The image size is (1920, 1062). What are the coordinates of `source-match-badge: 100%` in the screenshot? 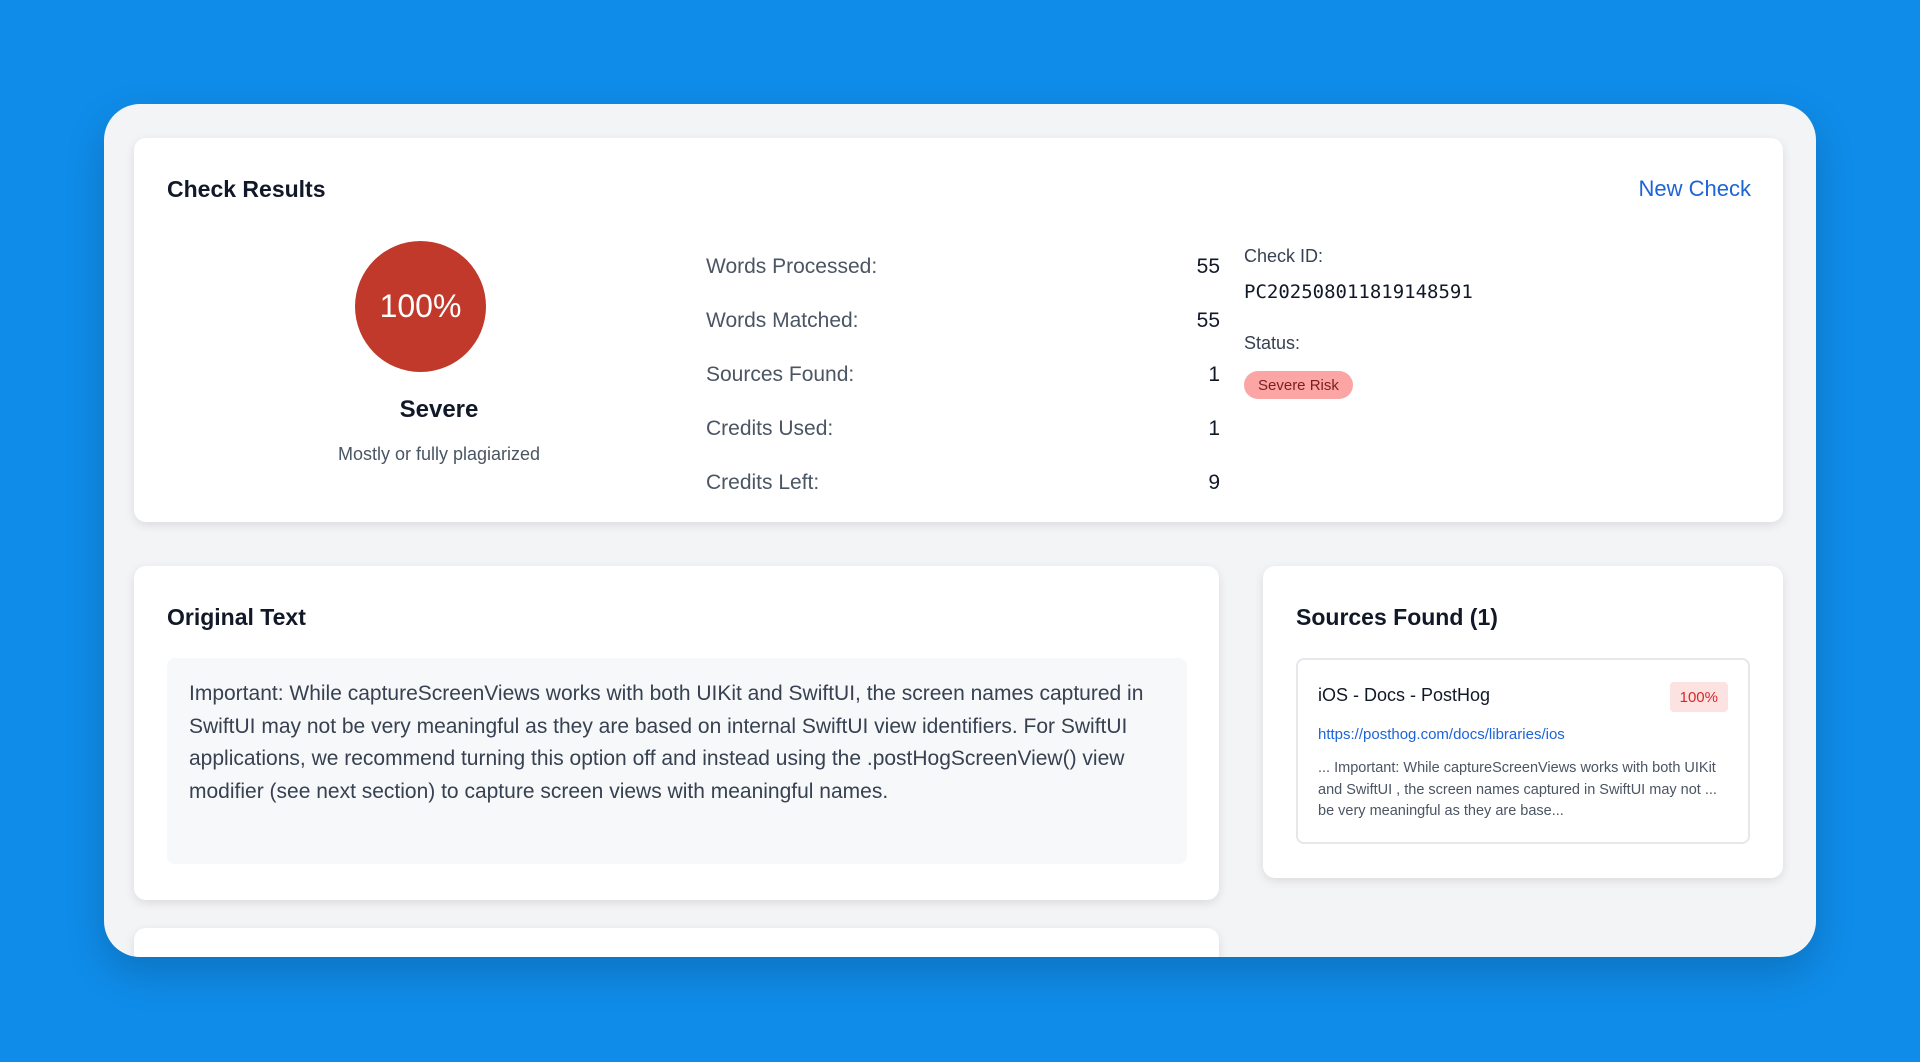 It's located at (1698, 697).